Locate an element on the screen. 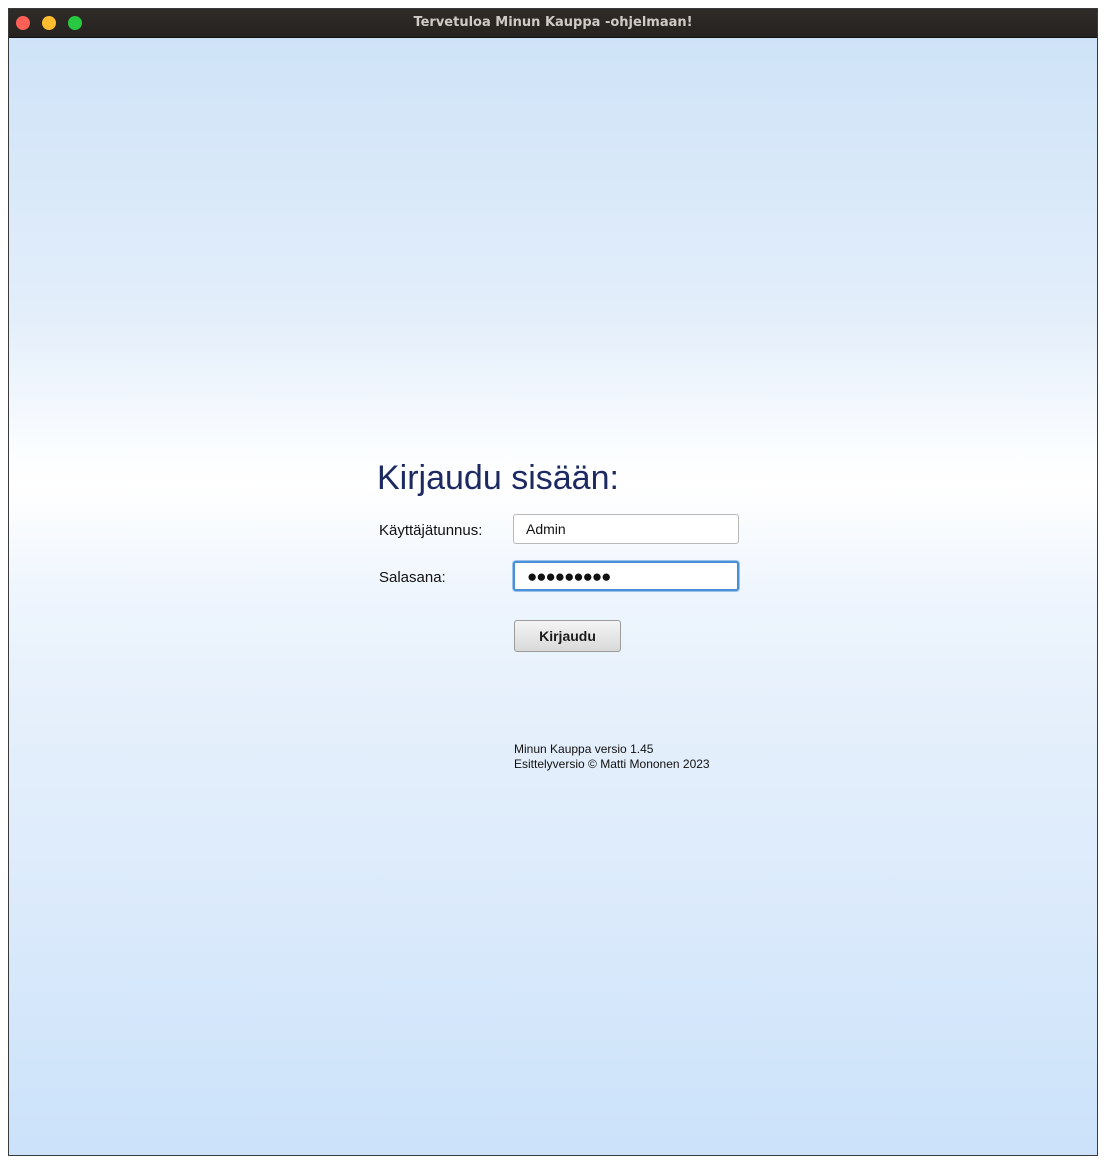 This screenshot has height=1162, width=1108. username-label: Käyttäjätunnus: is located at coordinates (431, 530).